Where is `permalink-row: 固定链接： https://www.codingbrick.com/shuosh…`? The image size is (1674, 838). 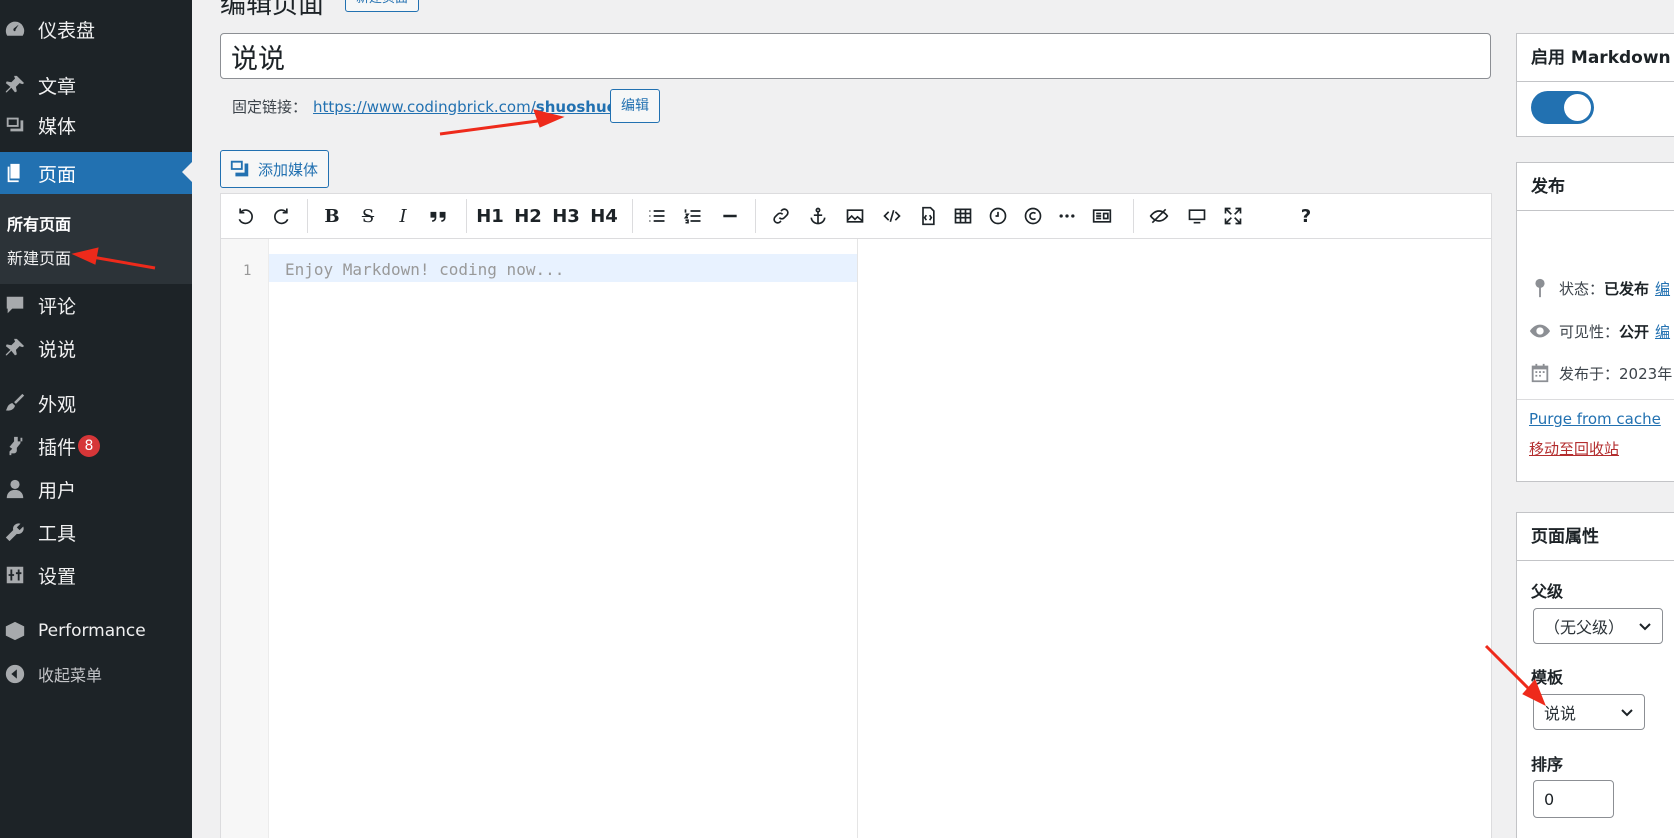 permalink-row: 固定链接： https://www.codingbrick.com/shuosh… is located at coordinates (424, 106).